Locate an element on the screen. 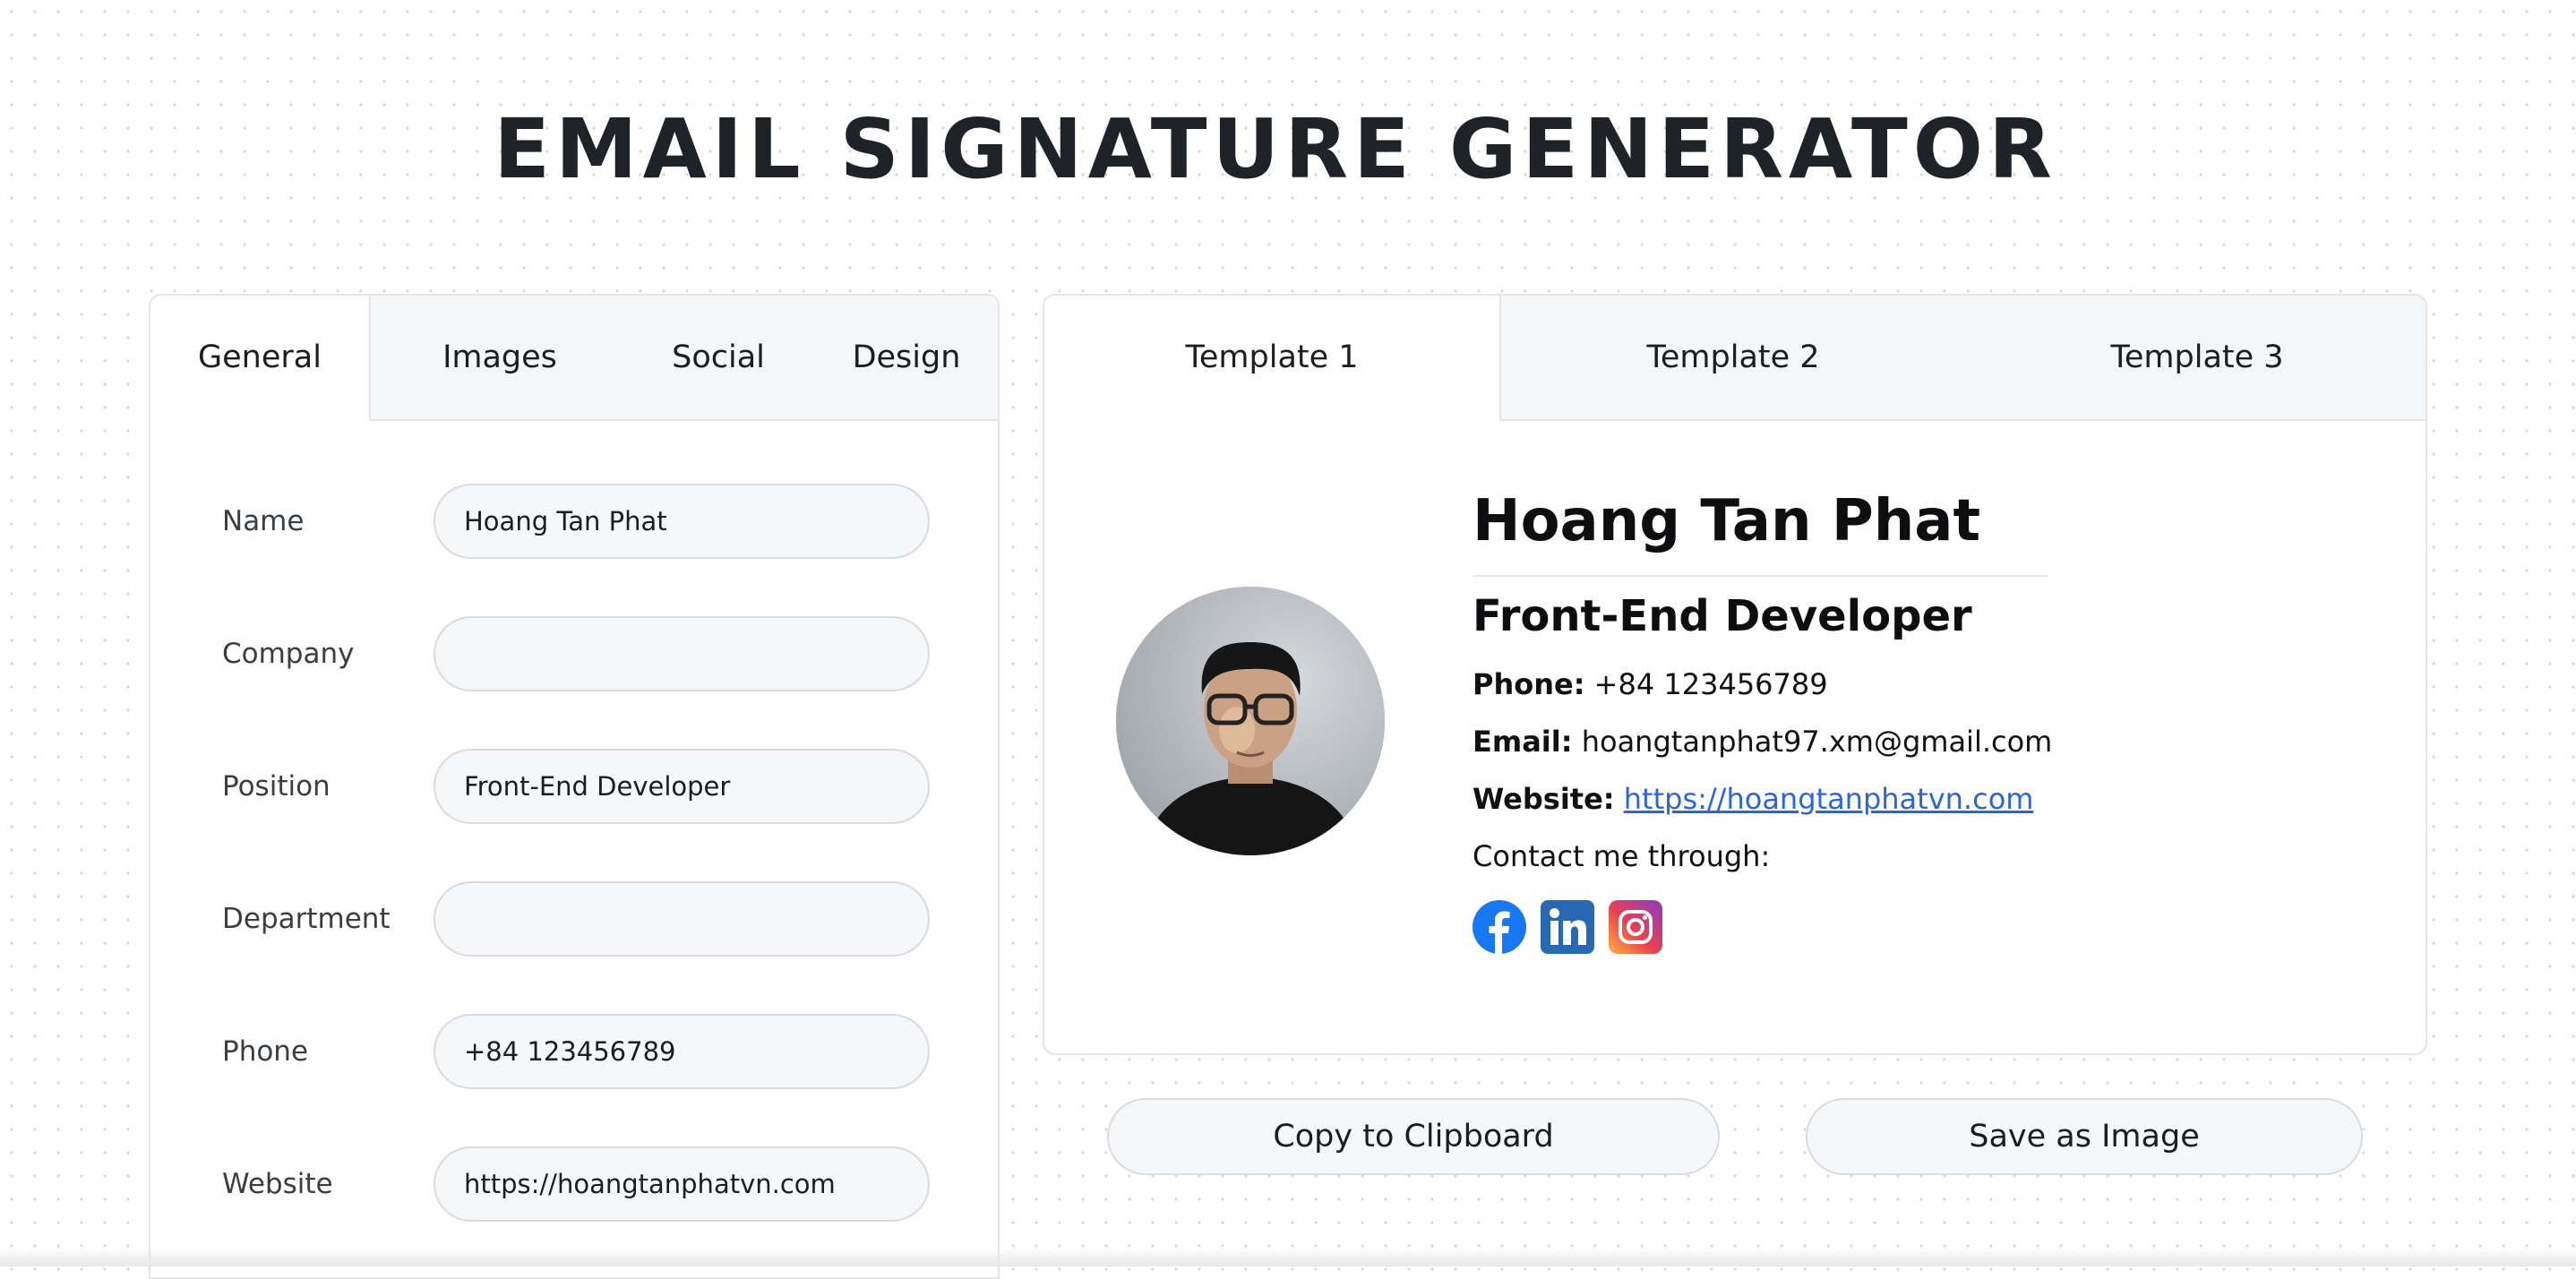 The image size is (2576, 1279). tab-images: Images is located at coordinates (499, 358).